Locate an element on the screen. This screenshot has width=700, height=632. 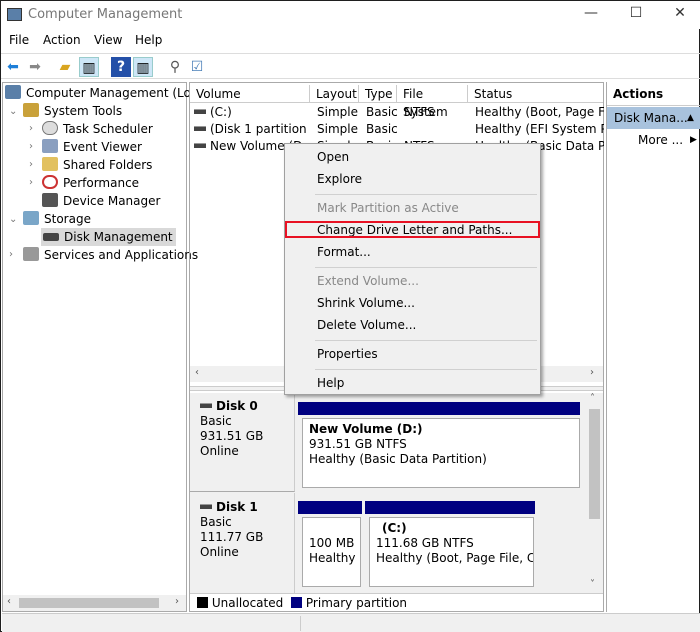
tree-root: Computer Management (Local) is located at coordinates (109, 93).